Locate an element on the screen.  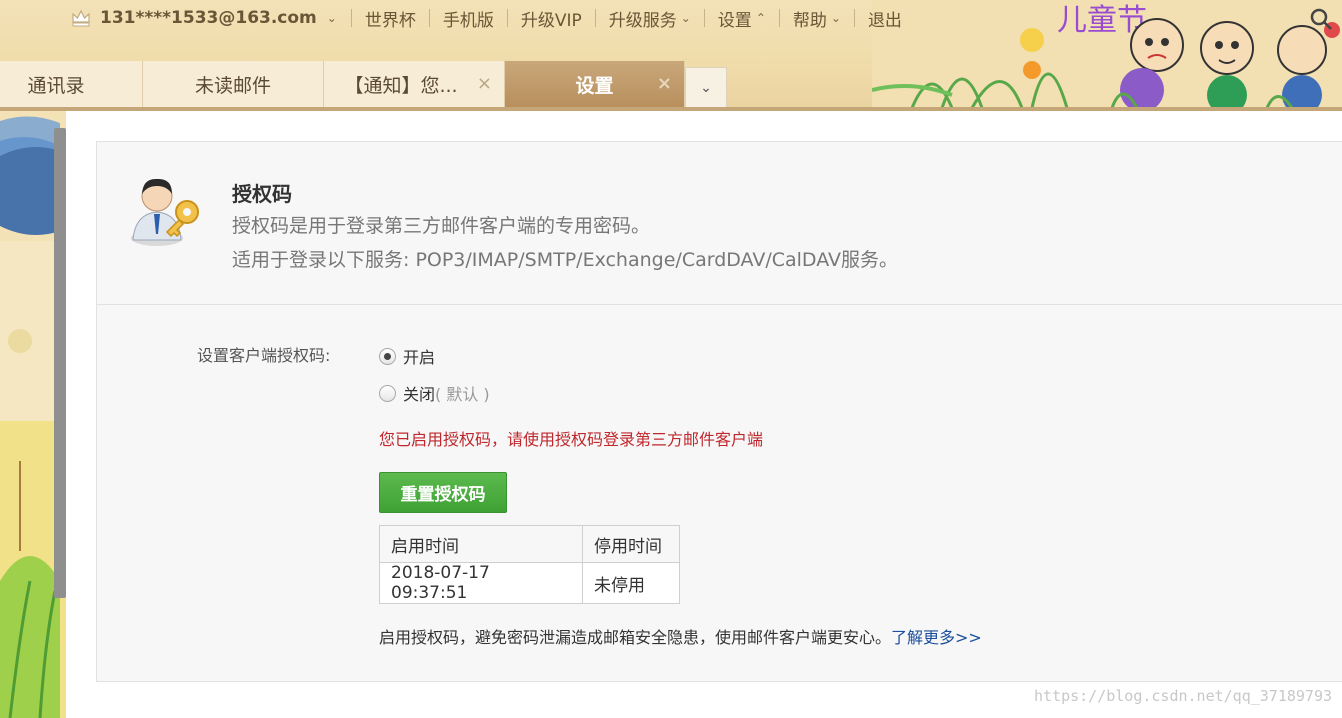
radio-disable: 关闭 ( 默认 ) is located at coordinates (434, 393).